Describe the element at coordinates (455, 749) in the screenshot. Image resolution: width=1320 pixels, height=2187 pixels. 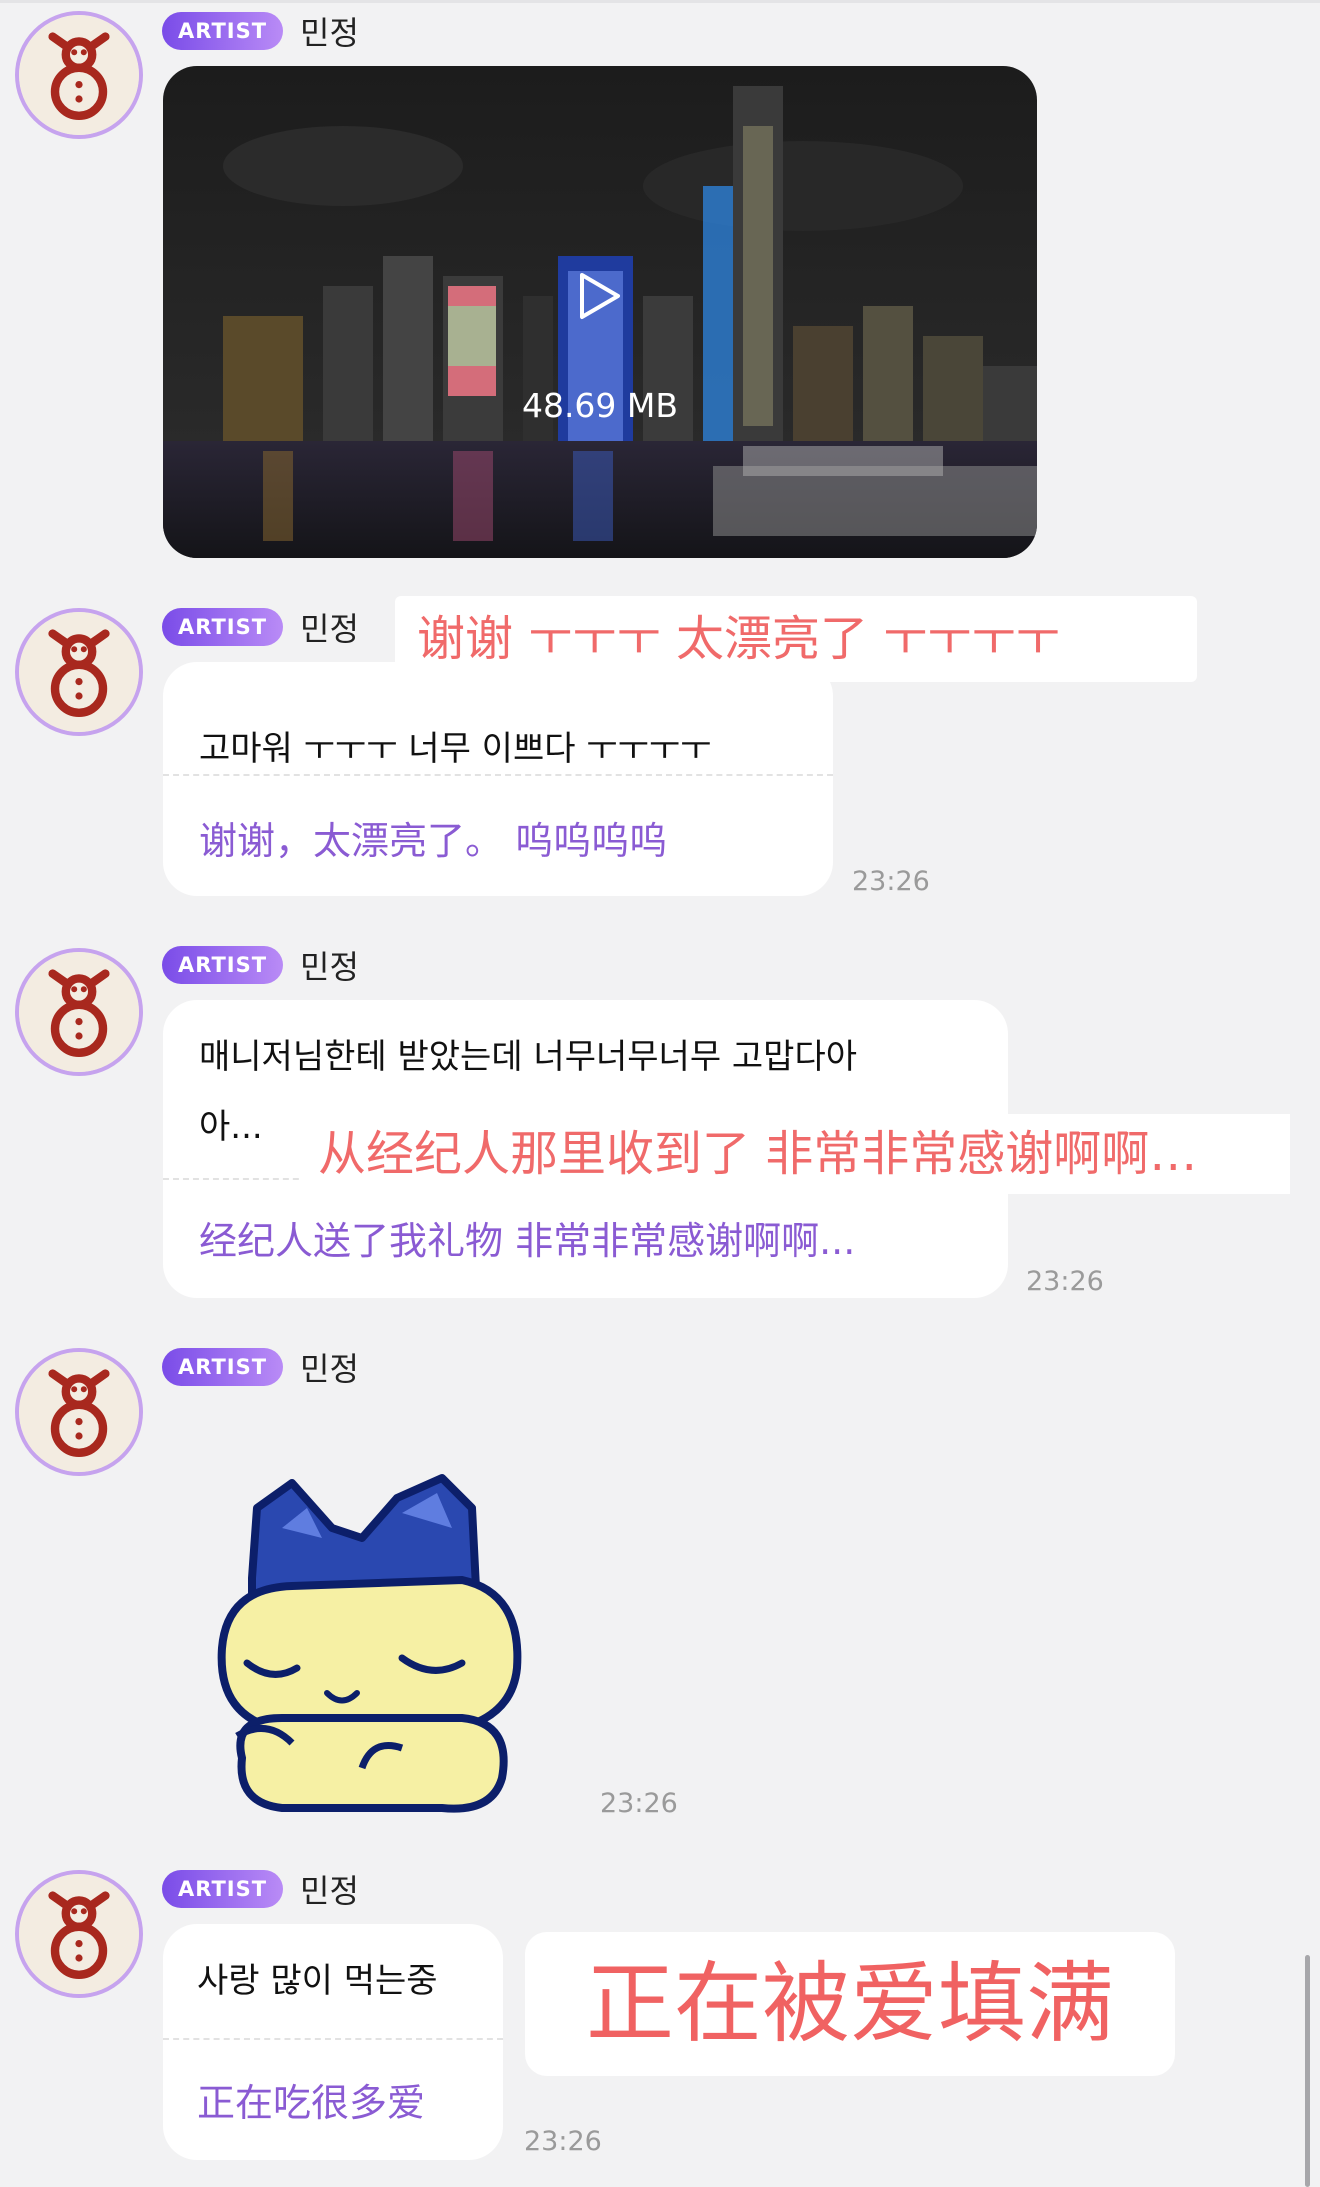
I see `message-original-text: 고마워 ㅜㅜㅜ 너무 이쁘다 ㅜㅜㅜㅜ` at that location.